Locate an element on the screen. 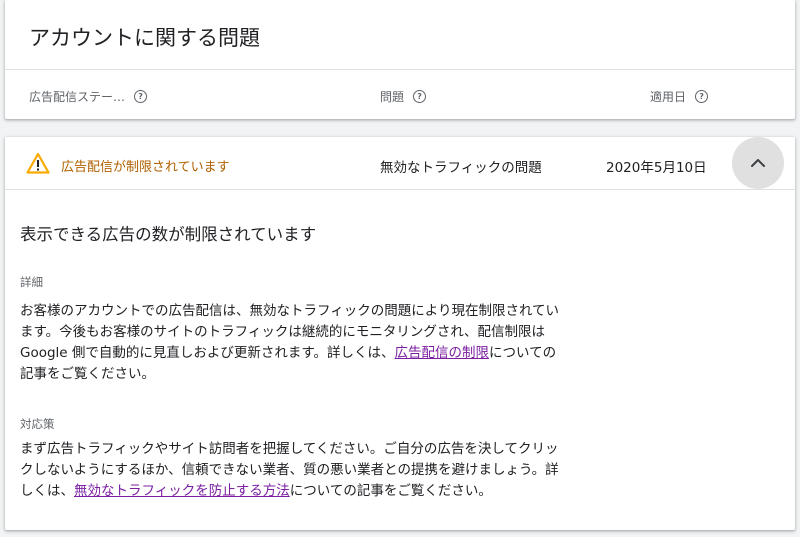  paragraph-line: お客様のアカウントでの広告配信は、無効なトラフィックの問題により現在制限されてい is located at coordinates (290, 311).